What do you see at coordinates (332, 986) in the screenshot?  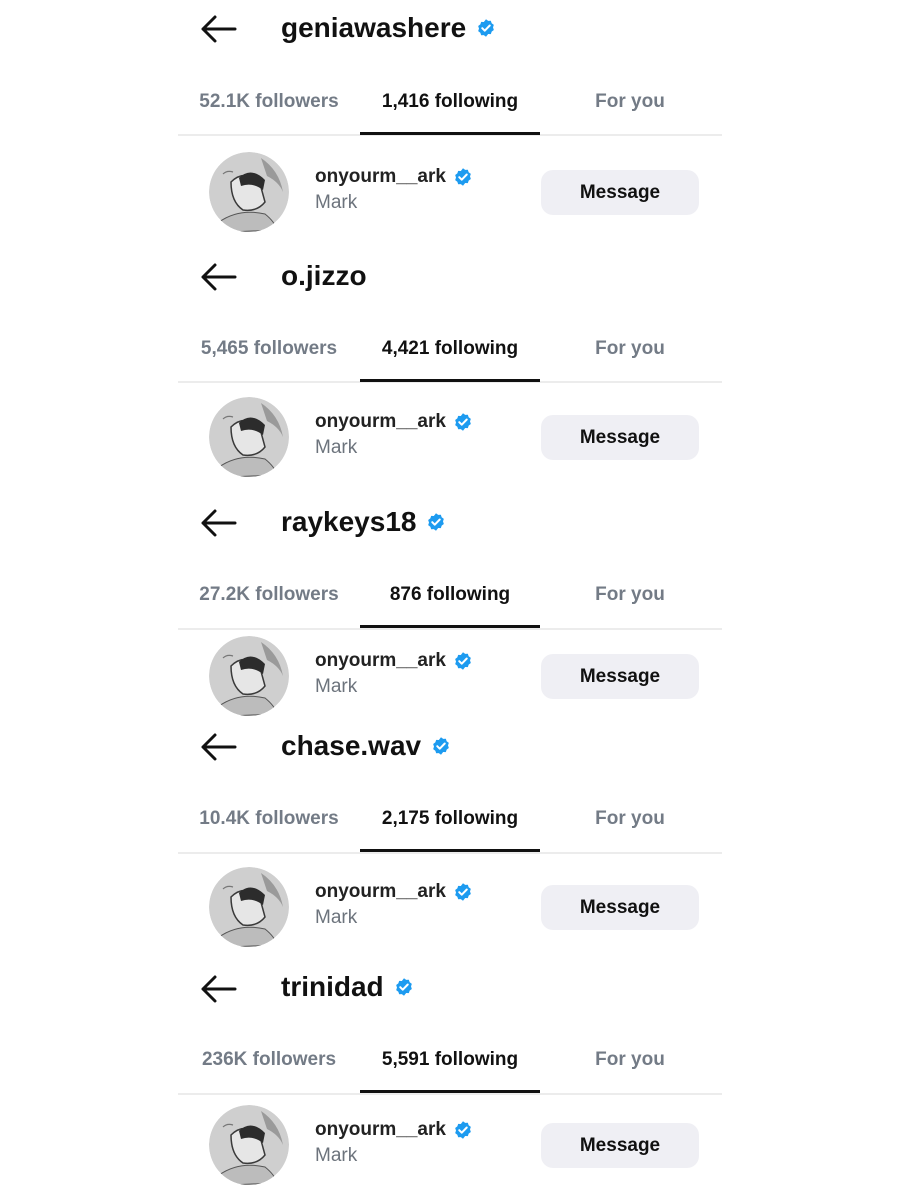 I see `profile-username-title: trinidad` at bounding box center [332, 986].